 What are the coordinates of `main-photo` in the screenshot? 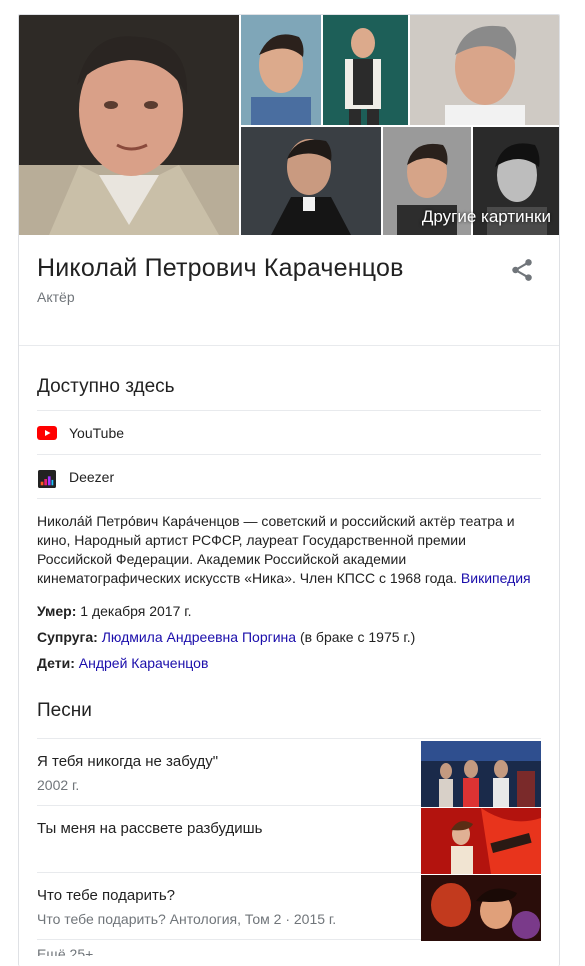 It's located at (129, 125).